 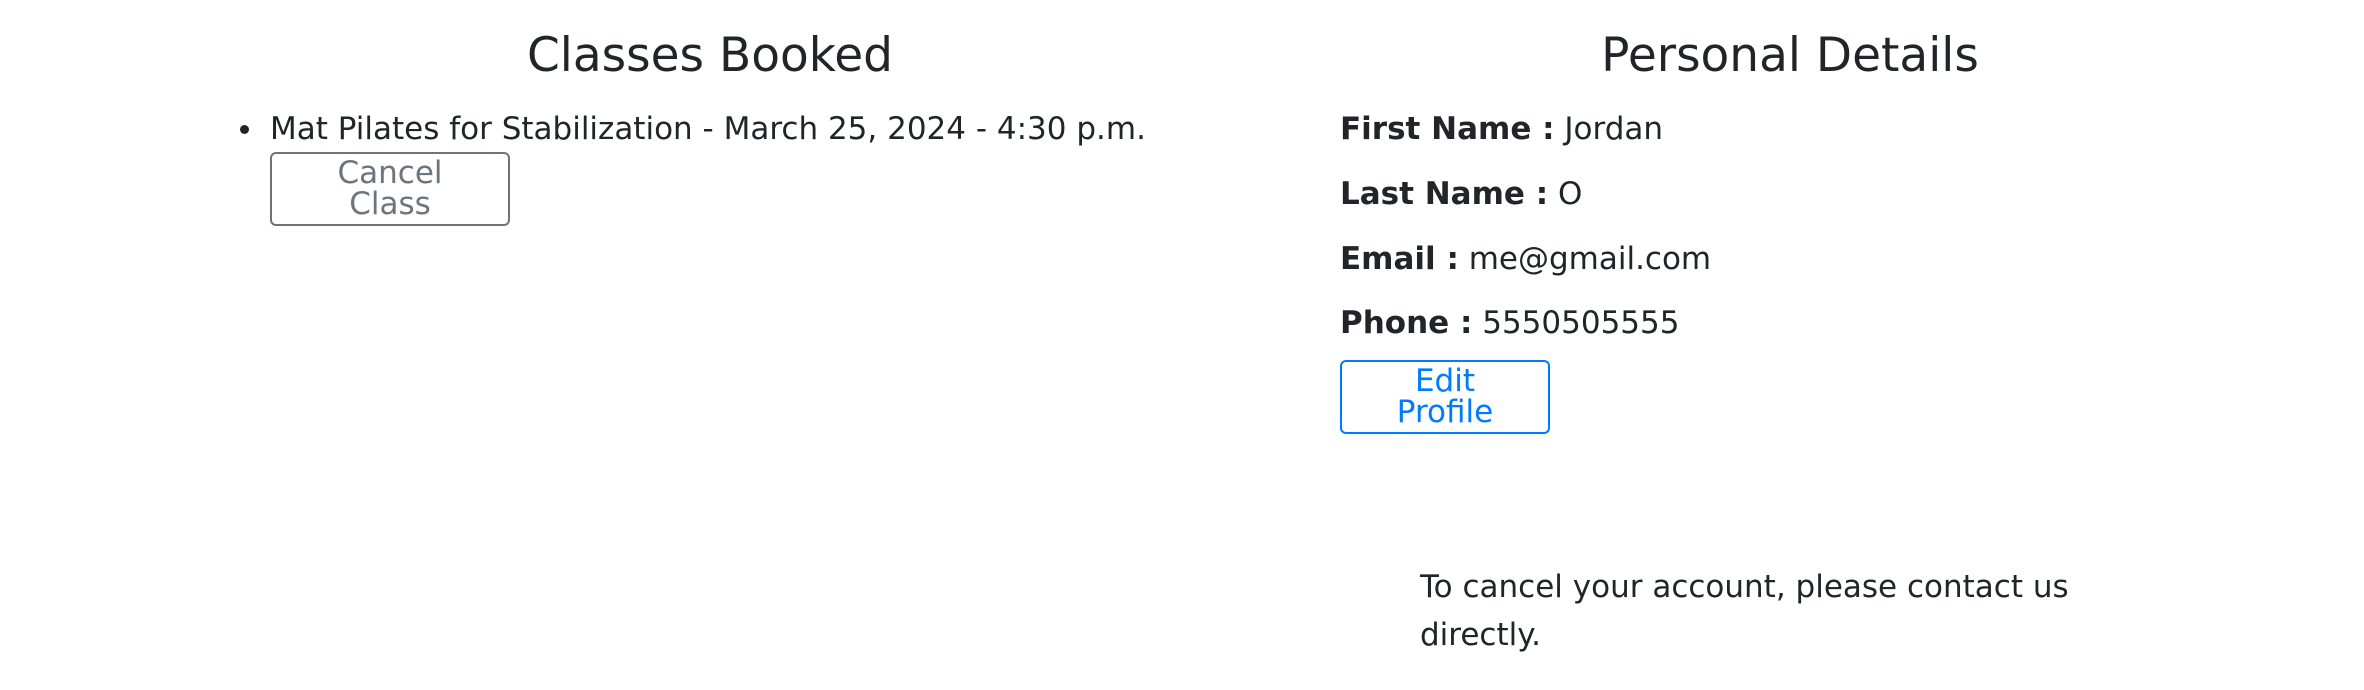 I want to click on email-row: Email : me@gmail.com, so click(x=1525, y=259).